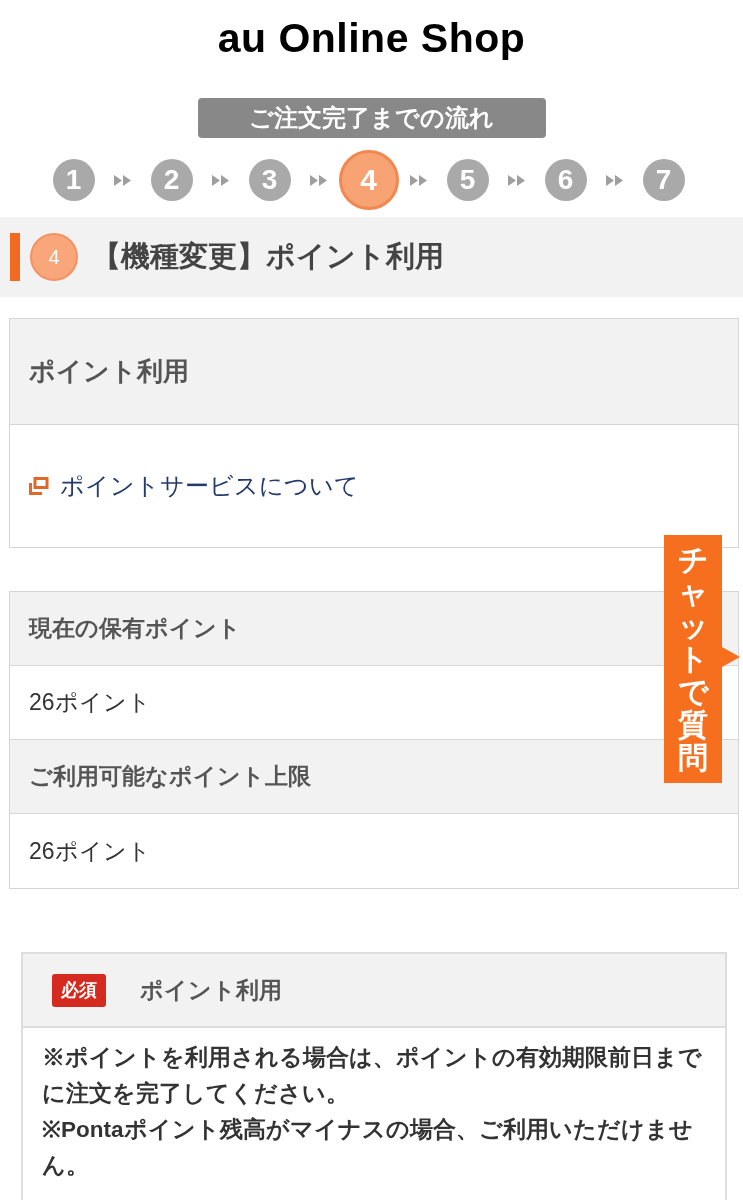 Image resolution: width=743 pixels, height=1200 pixels. I want to click on shop-logo: au Online Shop, so click(371, 38).